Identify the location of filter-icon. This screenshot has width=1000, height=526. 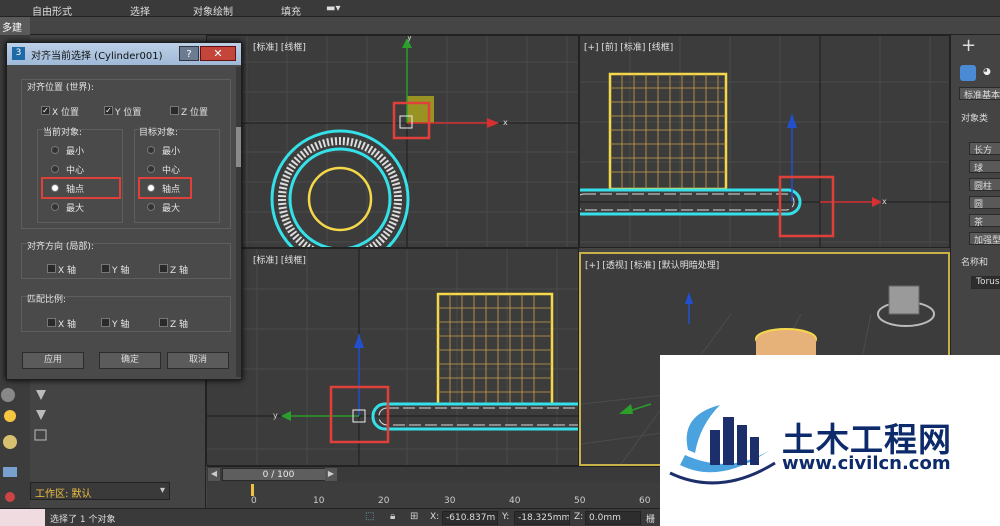
(41, 415).